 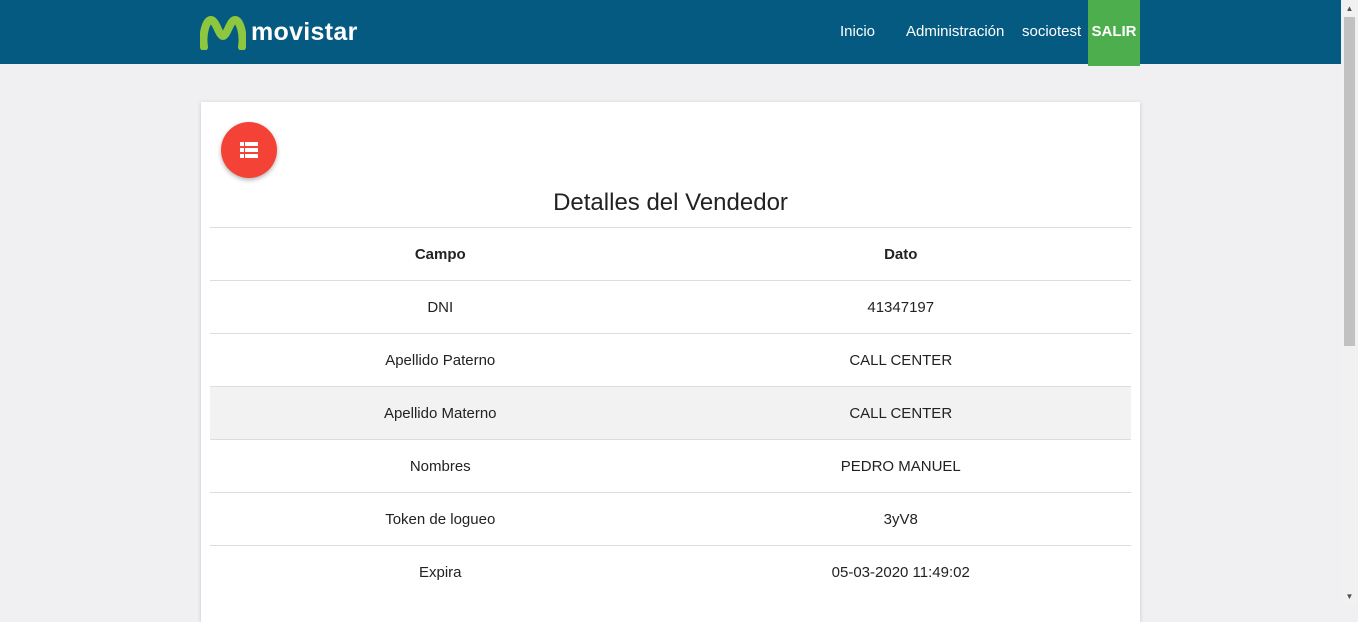 I want to click on table-row: DNI 41347197, so click(x=670, y=307).